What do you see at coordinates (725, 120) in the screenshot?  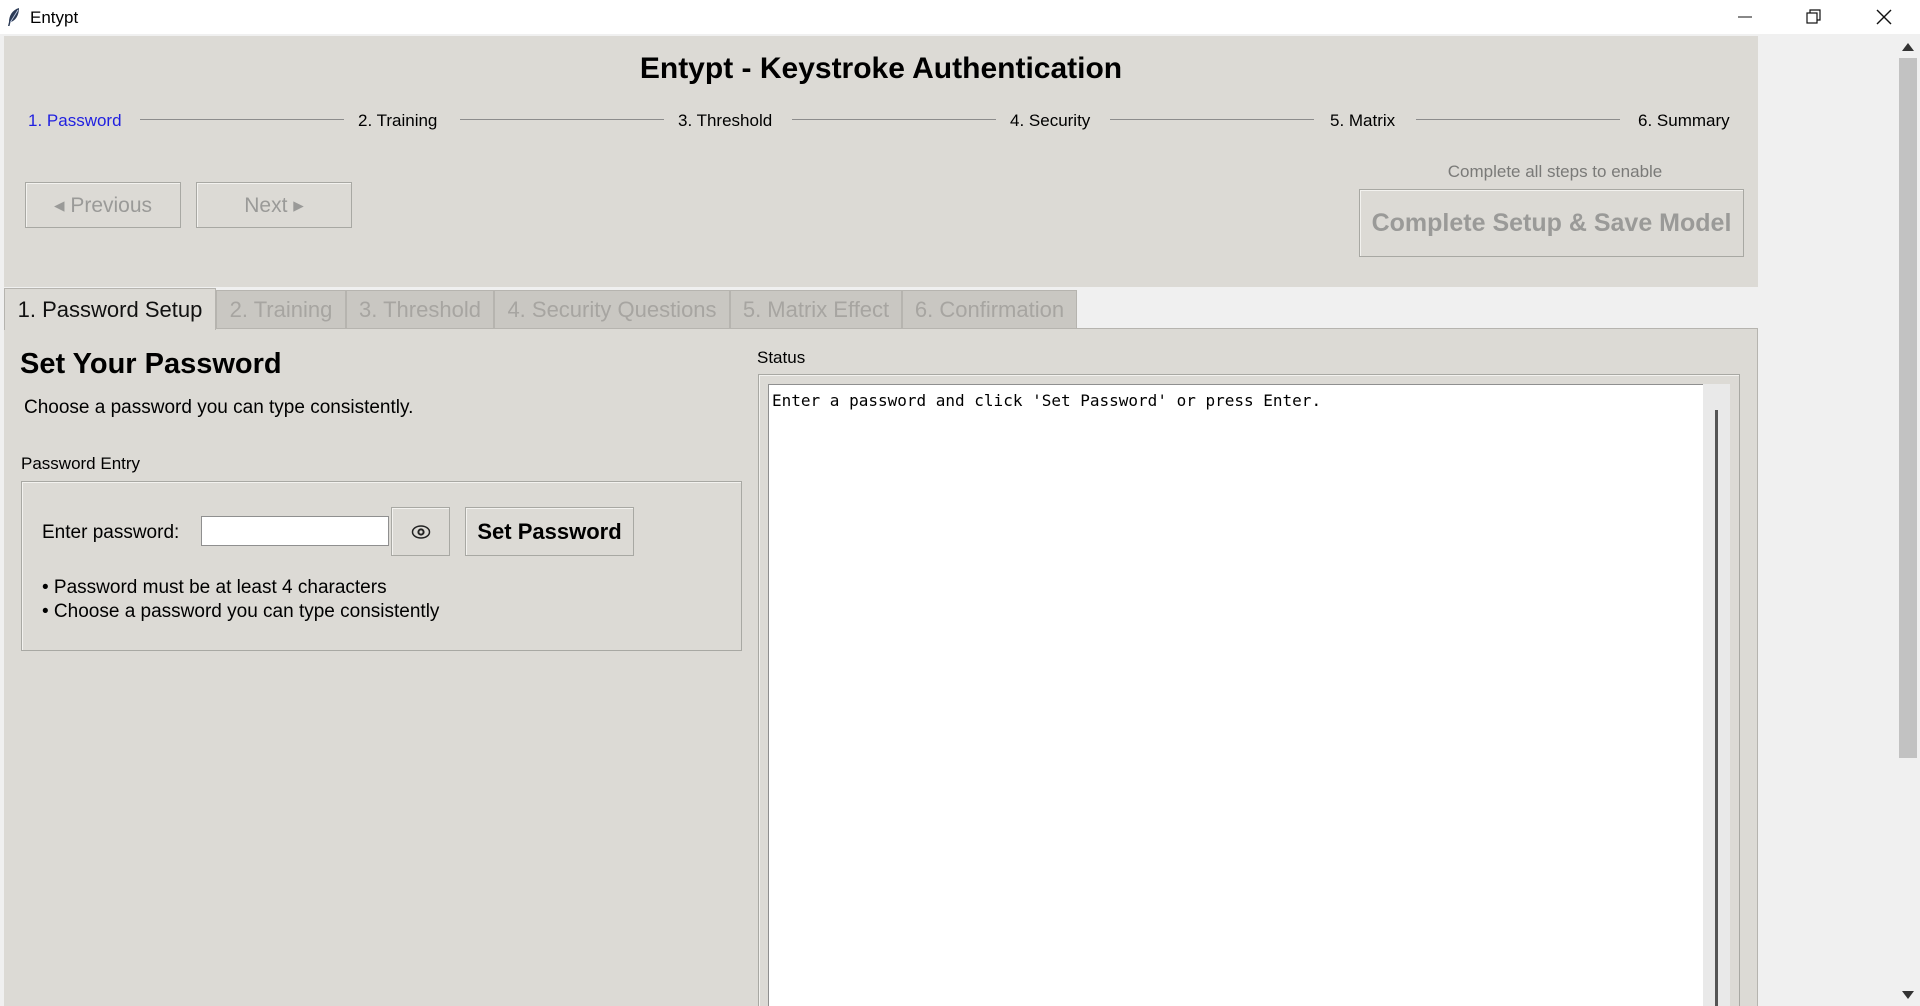 I see `step-threshold: 3. Threshold` at bounding box center [725, 120].